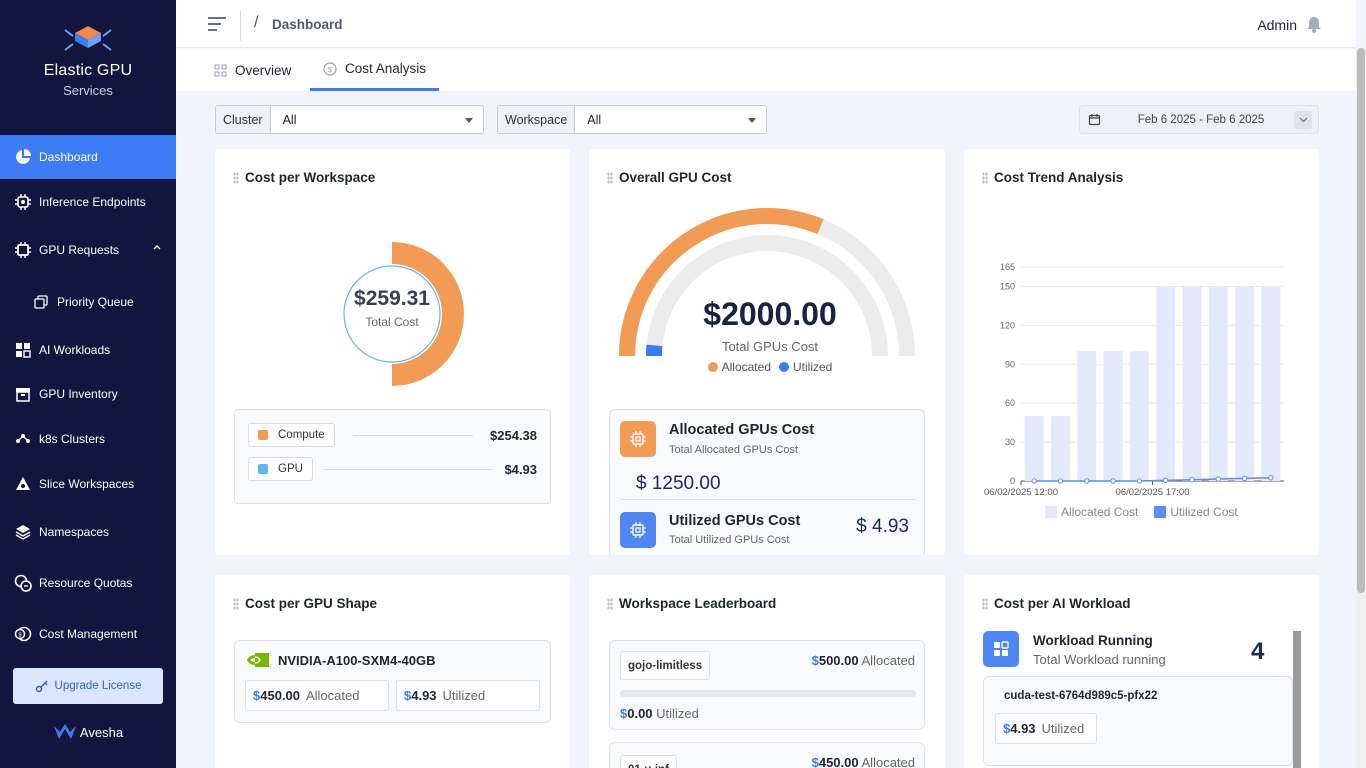  What do you see at coordinates (310, 177) in the screenshot?
I see `card-title-text: Cost per Workspace` at bounding box center [310, 177].